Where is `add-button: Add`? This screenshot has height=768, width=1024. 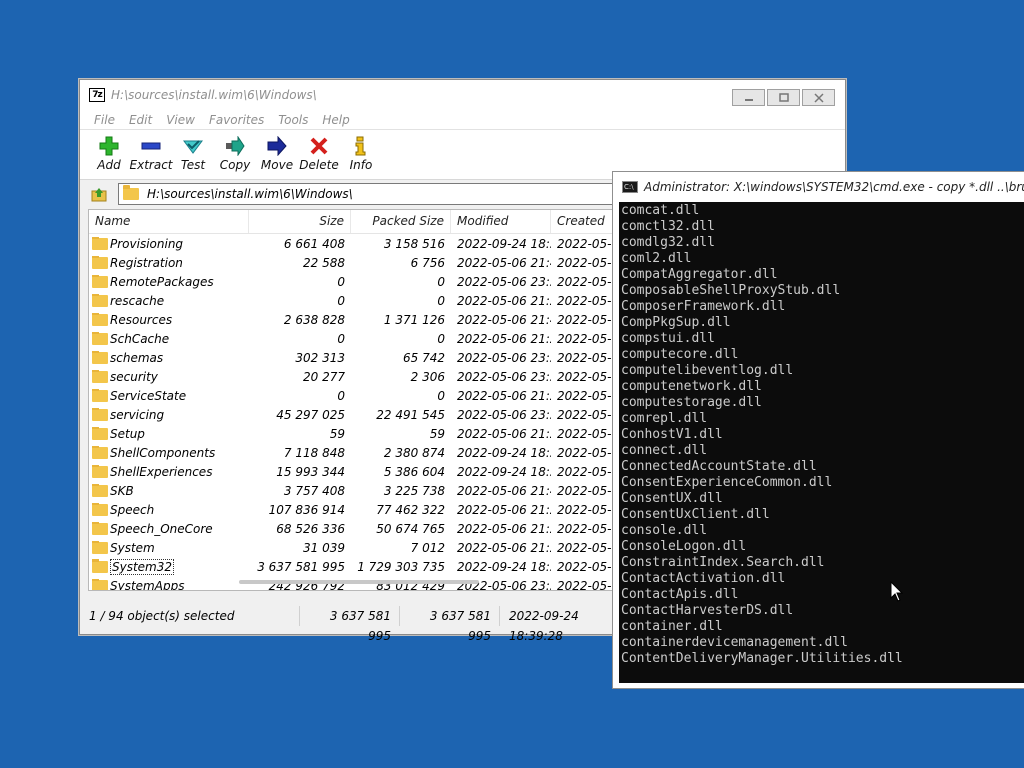
add-button: Add is located at coordinates (109, 154).